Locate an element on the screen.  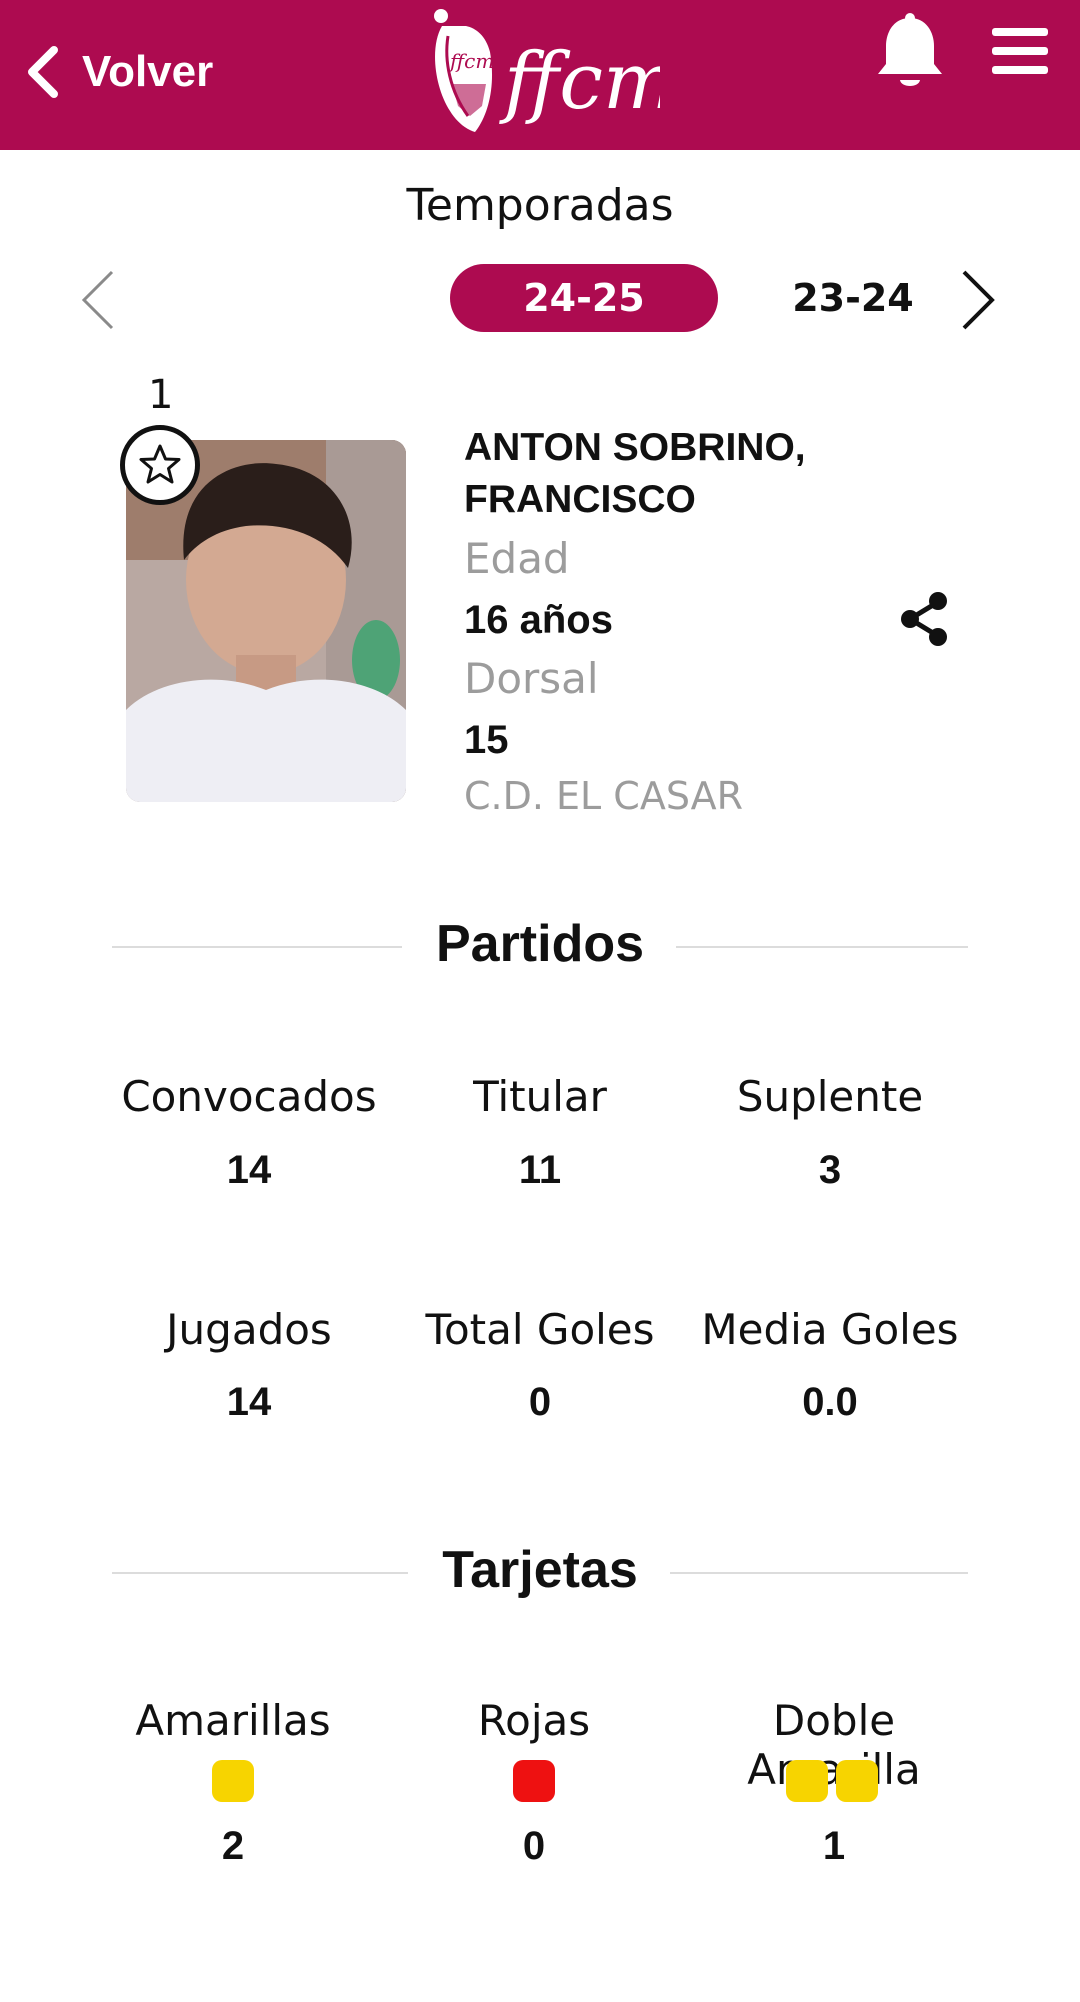
tarjetas-title: Tarjetas is located at coordinates (540, 1570).